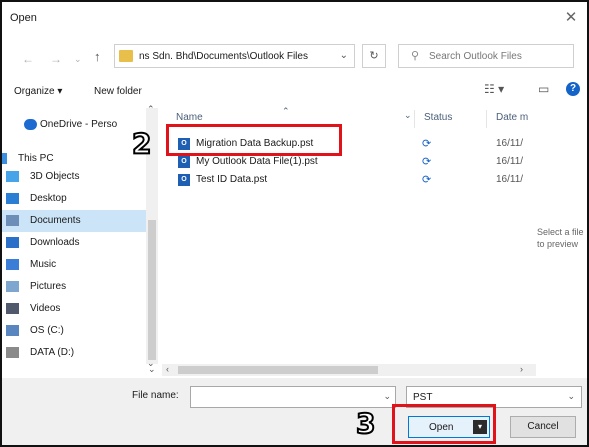 The height and width of the screenshot is (447, 589). What do you see at coordinates (152, 369) in the screenshot?
I see `collapse-chevron-icon: ⌄` at bounding box center [152, 369].